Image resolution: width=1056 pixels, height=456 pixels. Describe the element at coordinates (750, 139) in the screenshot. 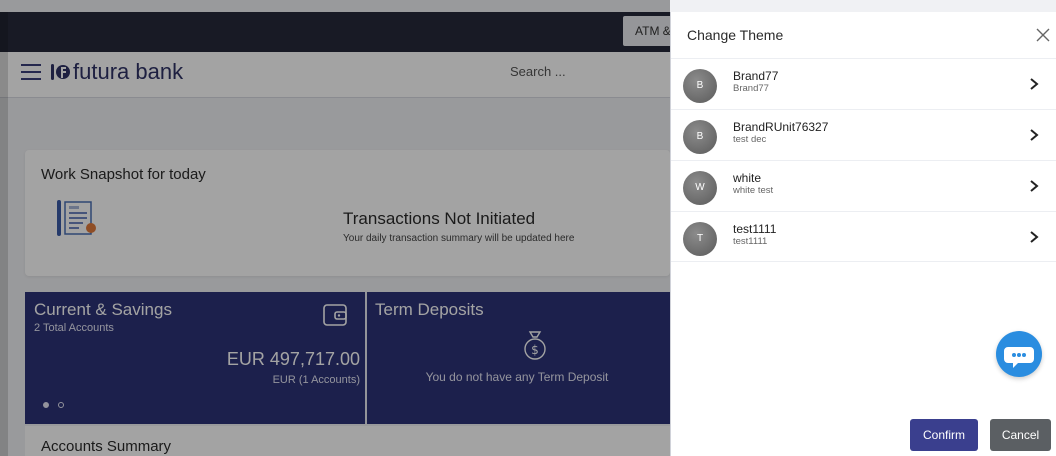

I see `theme-description: test dec` at that location.